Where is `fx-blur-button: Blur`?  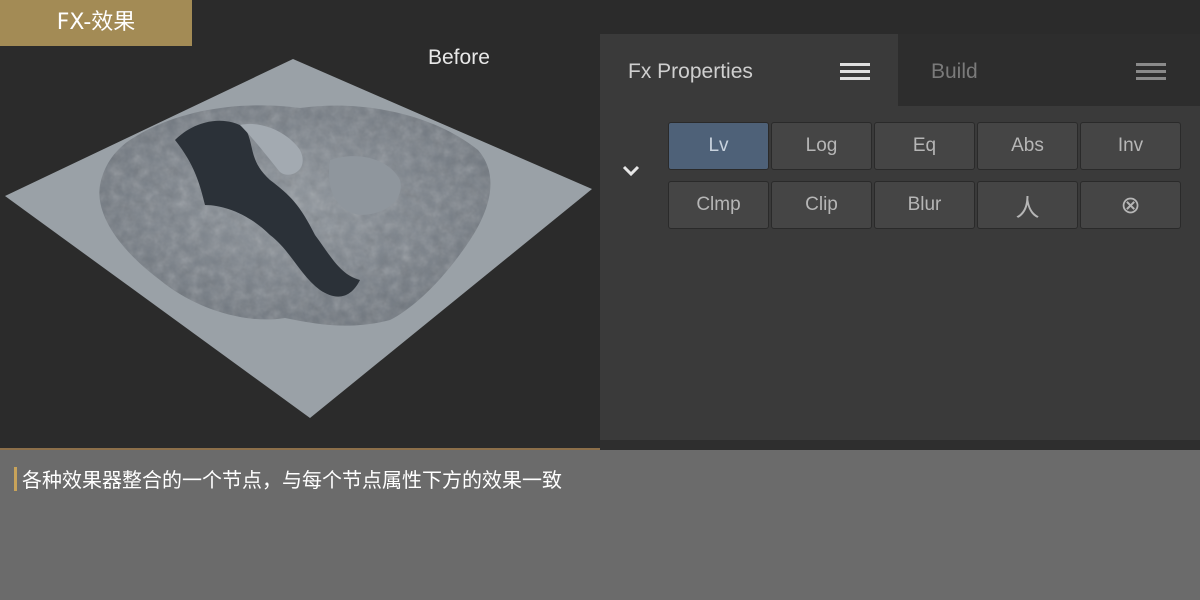 fx-blur-button: Blur is located at coordinates (924, 205).